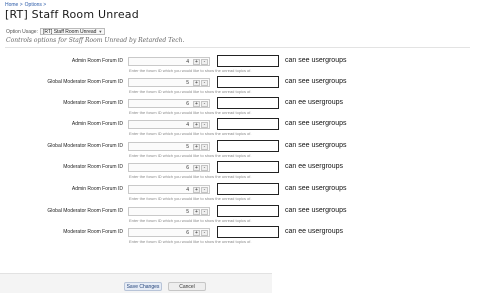 The height and width of the screenshot is (300, 480). What do you see at coordinates (187, 286) in the screenshot?
I see `cancel-button: Cancel` at bounding box center [187, 286].